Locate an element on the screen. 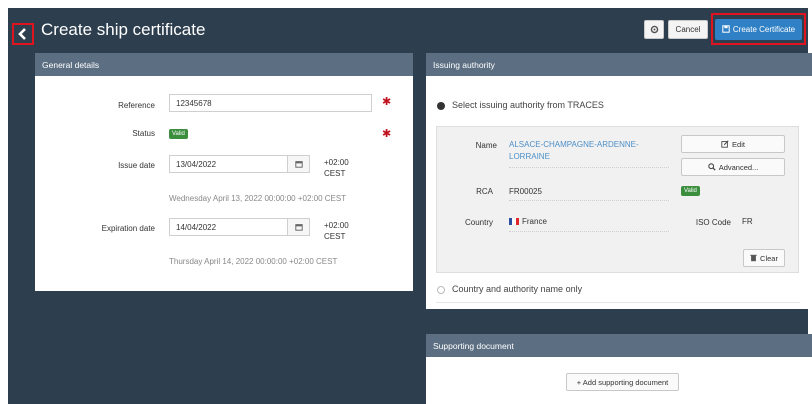 The height and width of the screenshot is (404, 812). expiration-date-input: 14/04/2022 is located at coordinates (228, 227).